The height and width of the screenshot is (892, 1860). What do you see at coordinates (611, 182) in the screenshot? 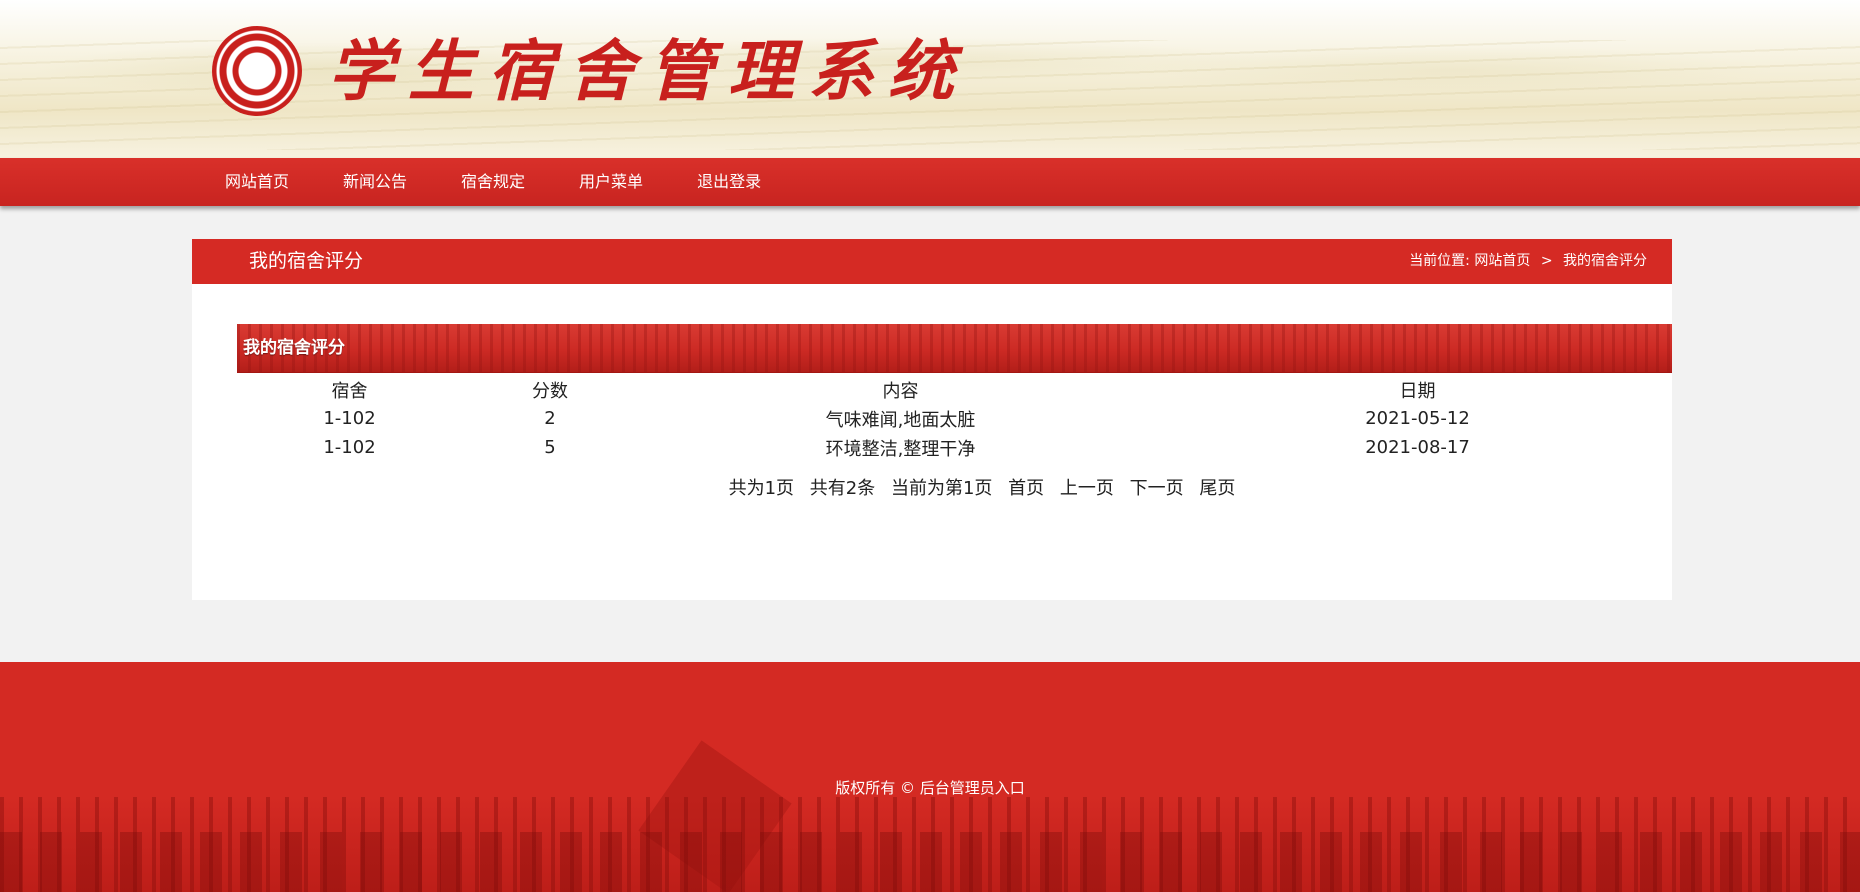
I see `nav-item-user-menu: 用户菜单` at bounding box center [611, 182].